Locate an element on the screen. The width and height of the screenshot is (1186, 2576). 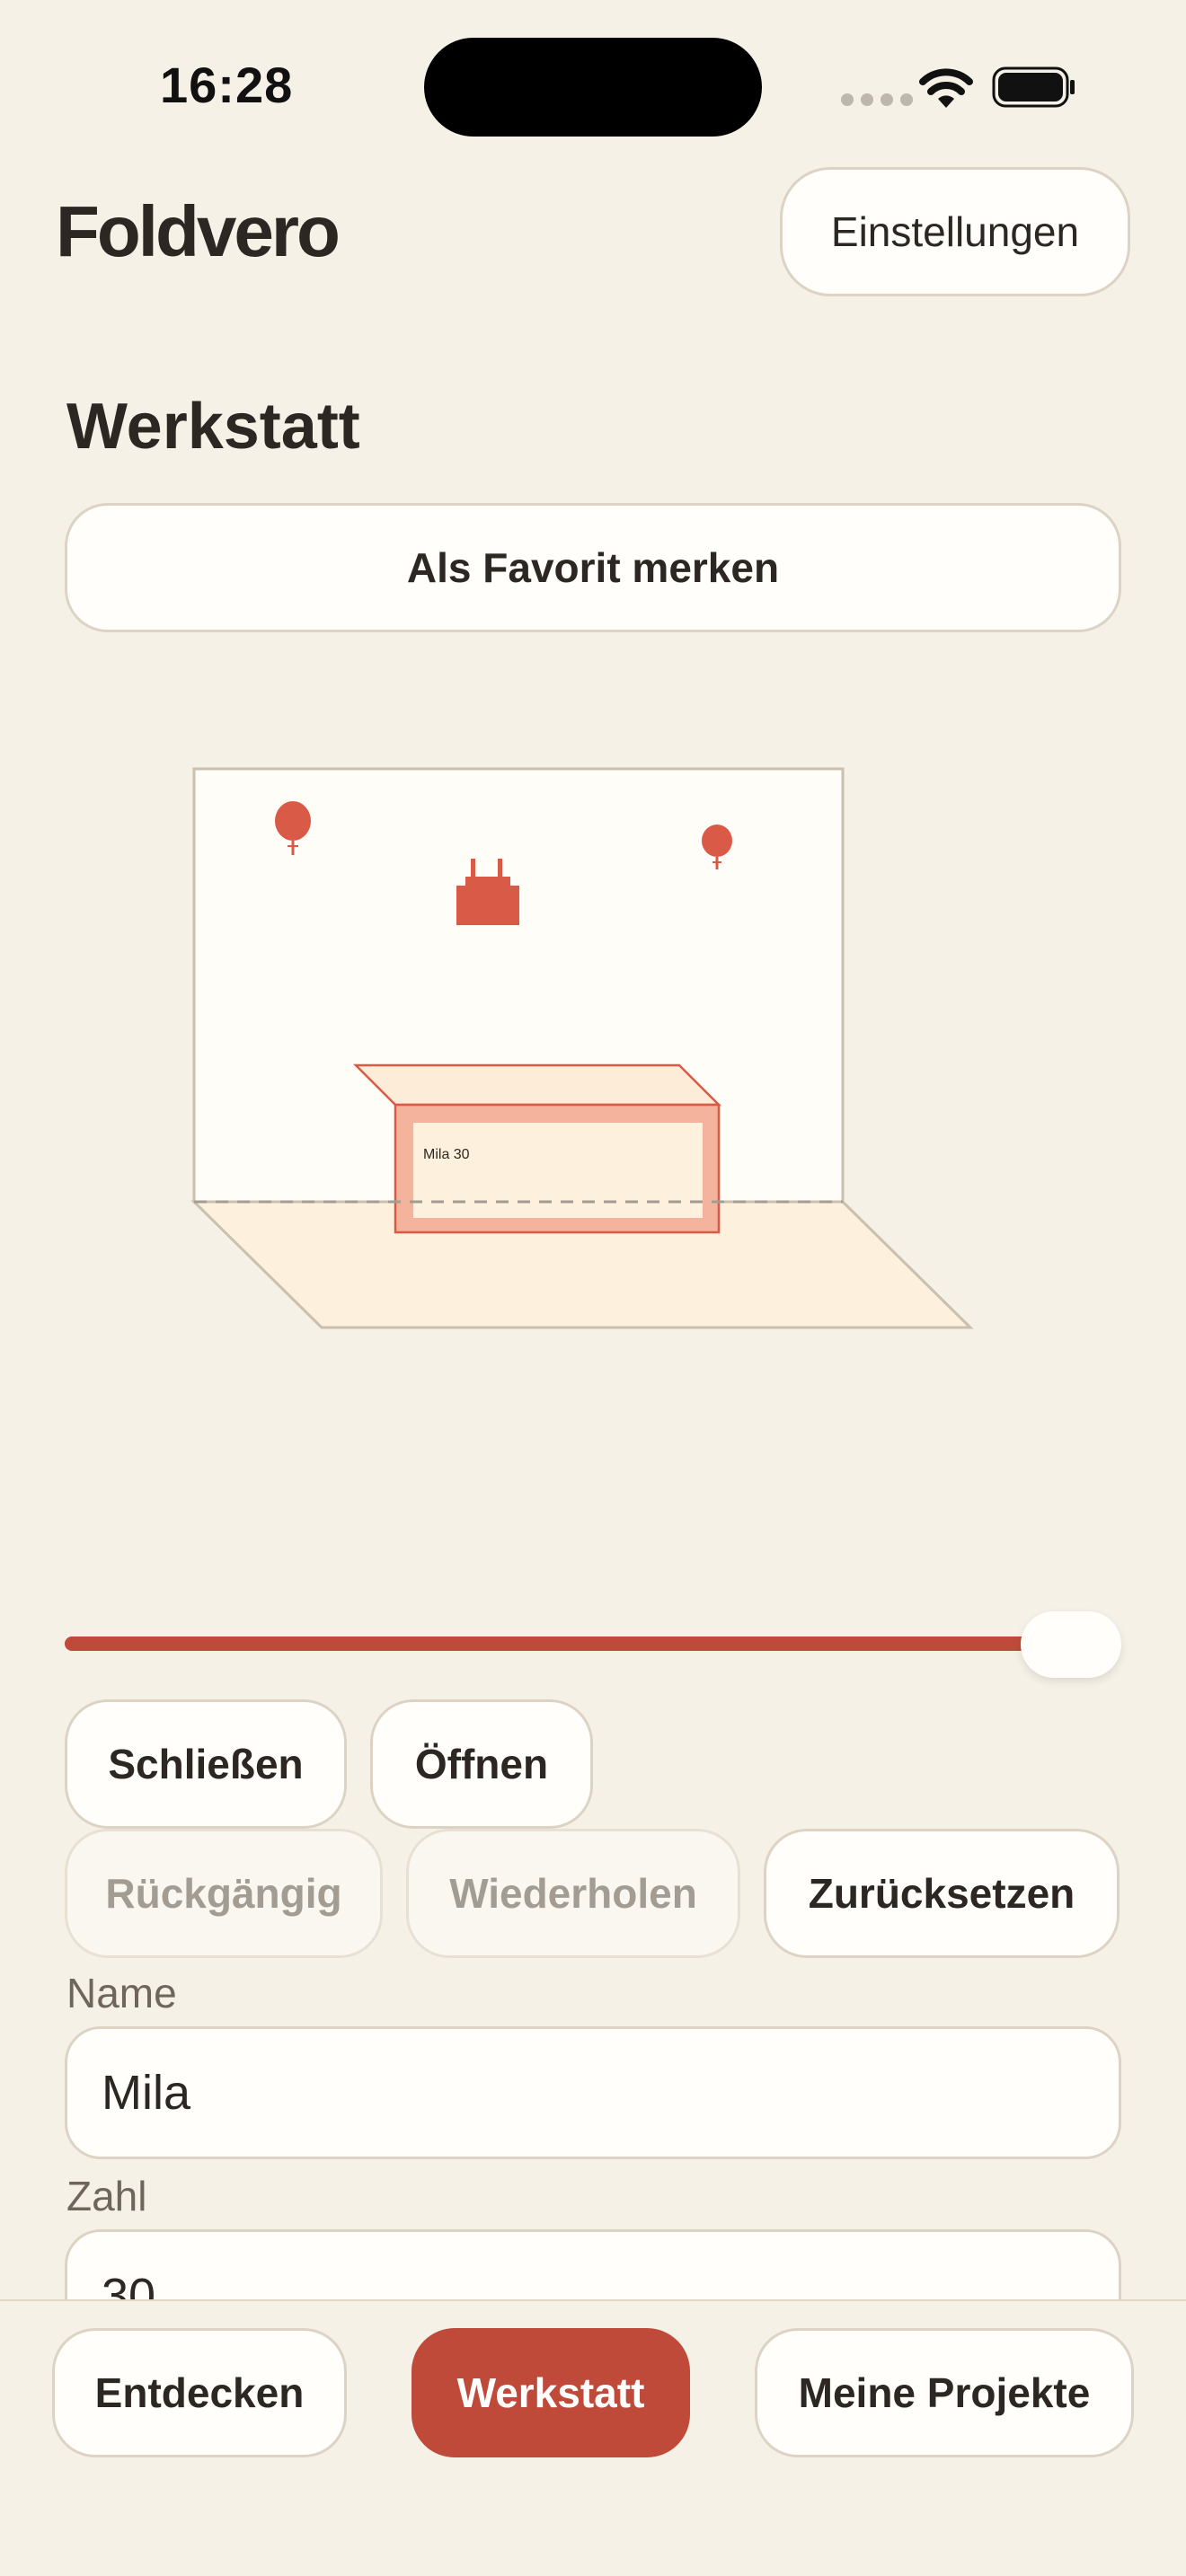
close-card-button: Schließen is located at coordinates (206, 1764).